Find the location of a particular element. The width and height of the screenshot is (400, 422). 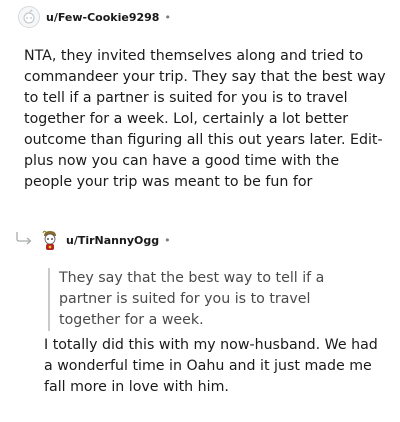

snoo-avatar-icon is located at coordinates (29, 17).